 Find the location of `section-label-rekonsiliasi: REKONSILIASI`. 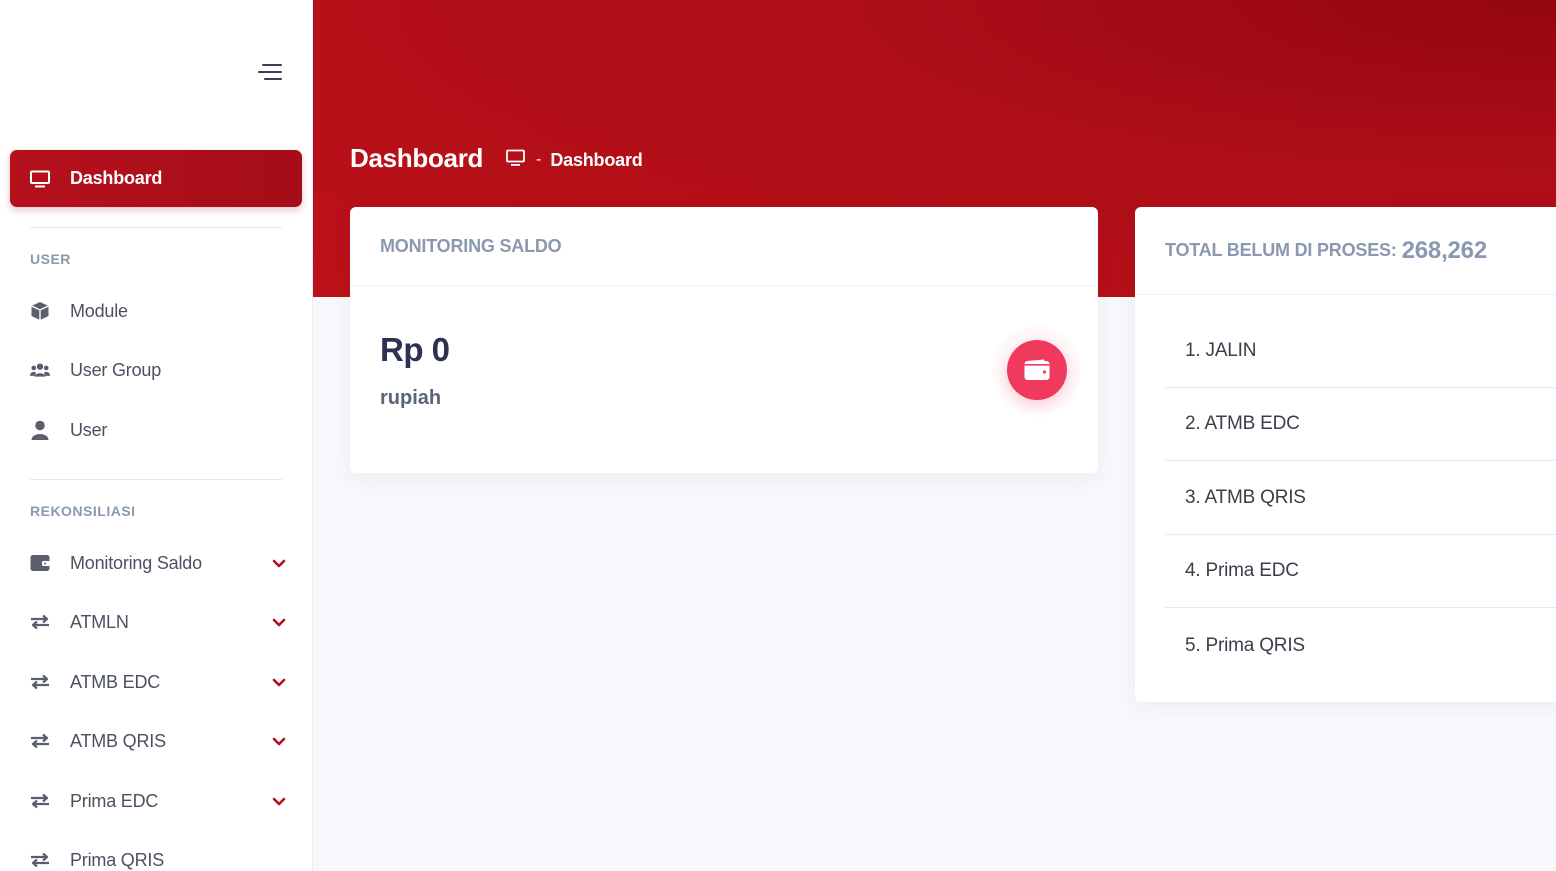

section-label-rekonsiliasi: REKONSILIASI is located at coordinates (83, 511).